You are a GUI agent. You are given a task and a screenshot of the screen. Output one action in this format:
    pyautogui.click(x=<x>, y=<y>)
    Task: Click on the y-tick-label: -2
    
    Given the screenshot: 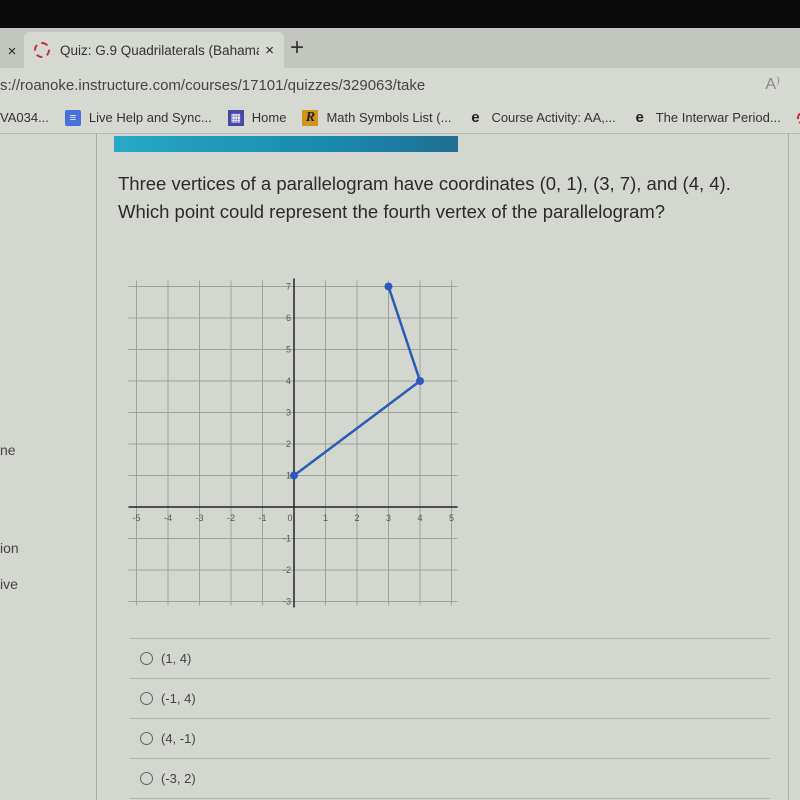 What is the action you would take?
    pyautogui.click(x=287, y=570)
    